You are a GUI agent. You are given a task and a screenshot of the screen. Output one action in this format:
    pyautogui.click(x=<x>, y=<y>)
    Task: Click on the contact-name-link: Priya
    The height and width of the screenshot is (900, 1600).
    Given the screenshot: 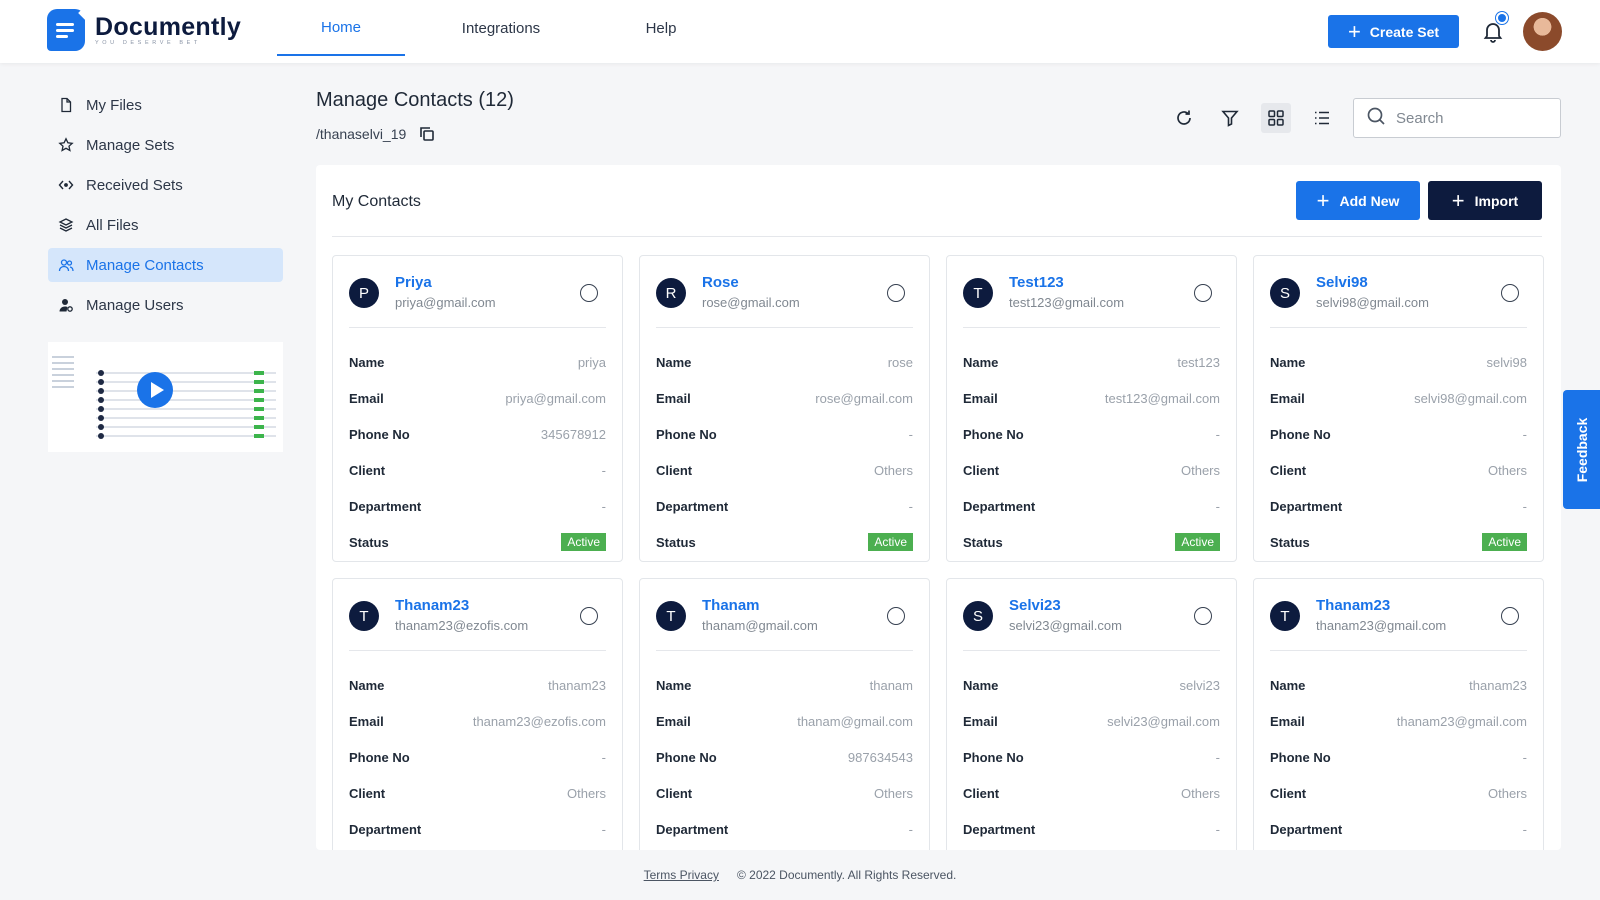 What is the action you would take?
    pyautogui.click(x=413, y=282)
    